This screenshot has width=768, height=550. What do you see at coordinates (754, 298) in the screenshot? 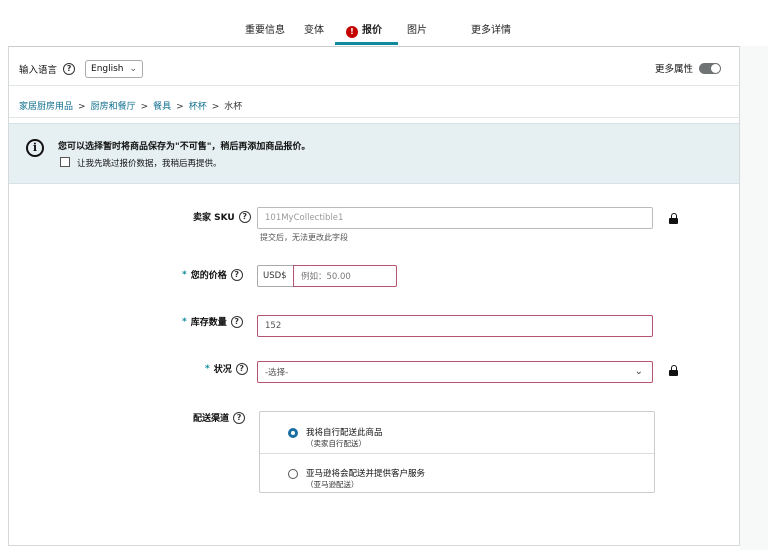
I see `right-gutter` at bounding box center [754, 298].